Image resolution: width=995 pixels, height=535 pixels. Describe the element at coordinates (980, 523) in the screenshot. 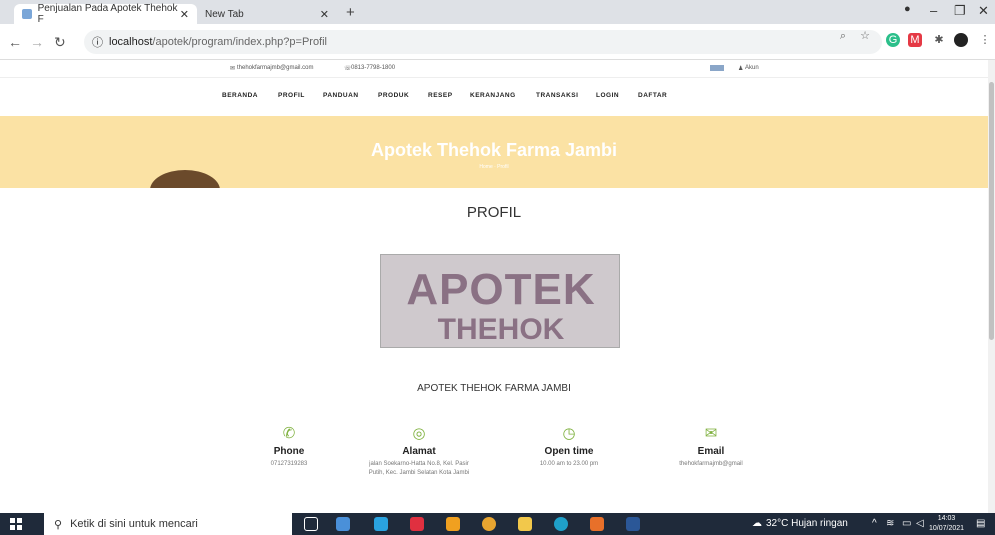

I see `notification-icon: ▤` at that location.